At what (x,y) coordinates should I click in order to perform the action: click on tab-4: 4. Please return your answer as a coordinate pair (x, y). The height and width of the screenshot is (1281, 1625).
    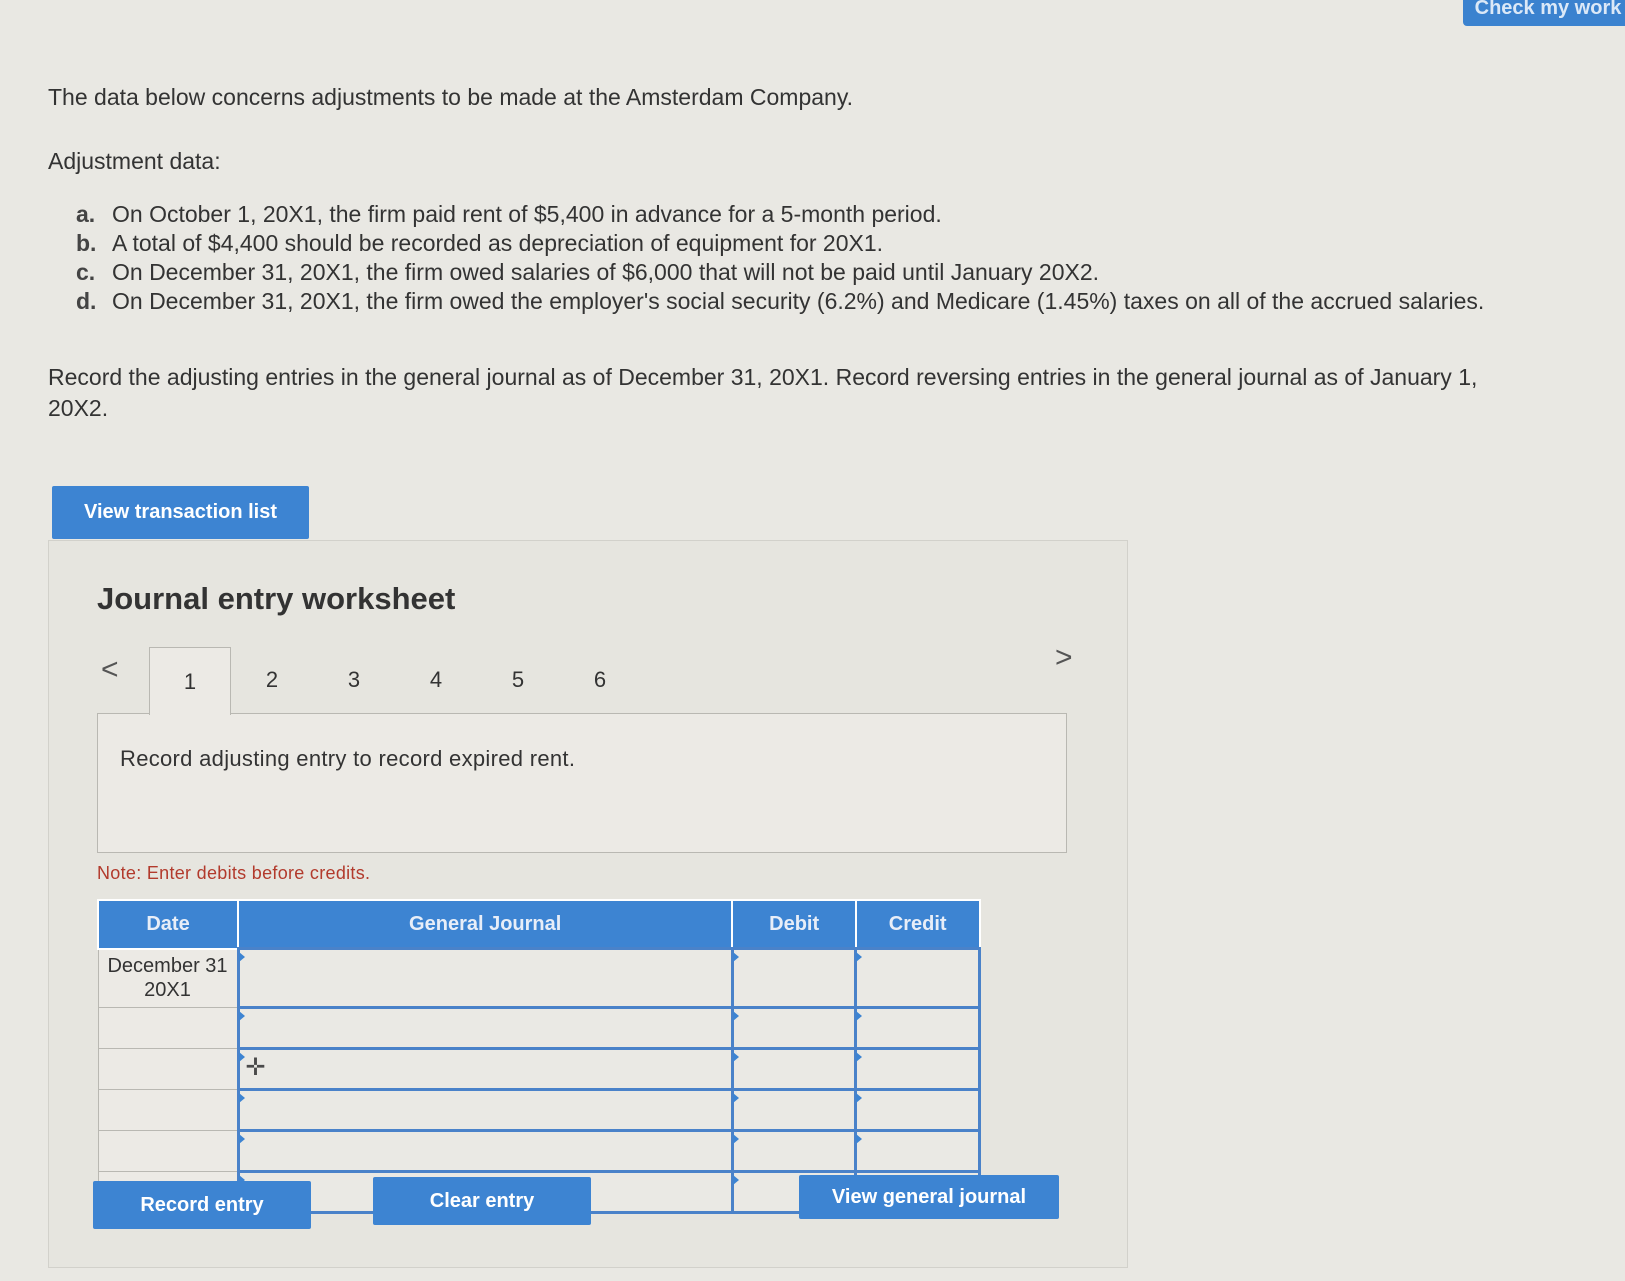
    Looking at the image, I should click on (436, 680).